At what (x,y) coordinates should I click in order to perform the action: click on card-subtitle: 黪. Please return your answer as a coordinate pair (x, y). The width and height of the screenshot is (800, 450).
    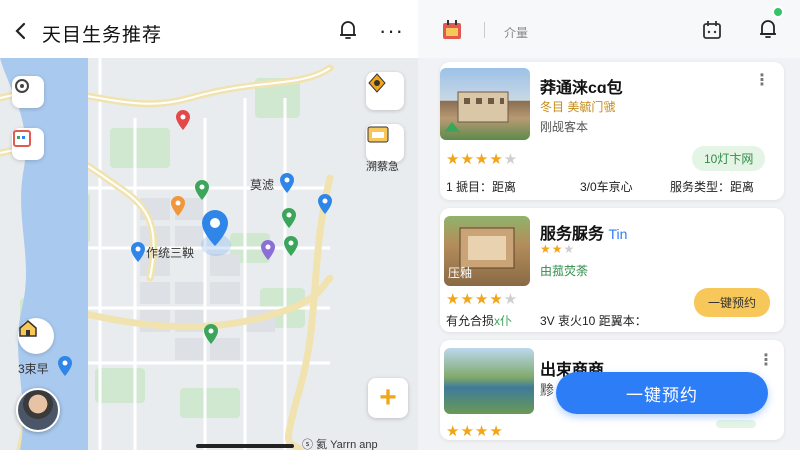
    Looking at the image, I should click on (547, 390).